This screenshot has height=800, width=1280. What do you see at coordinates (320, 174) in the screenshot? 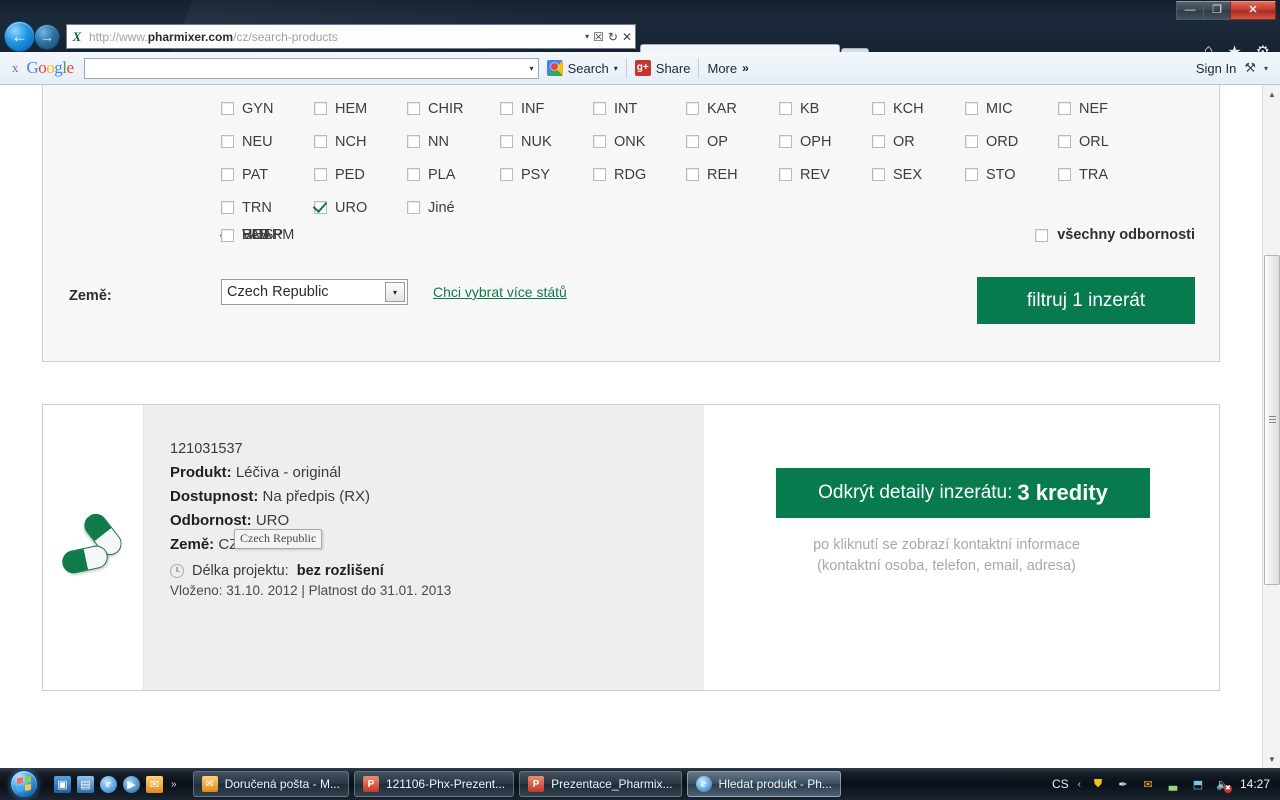
I see `checkbox-box-ped` at bounding box center [320, 174].